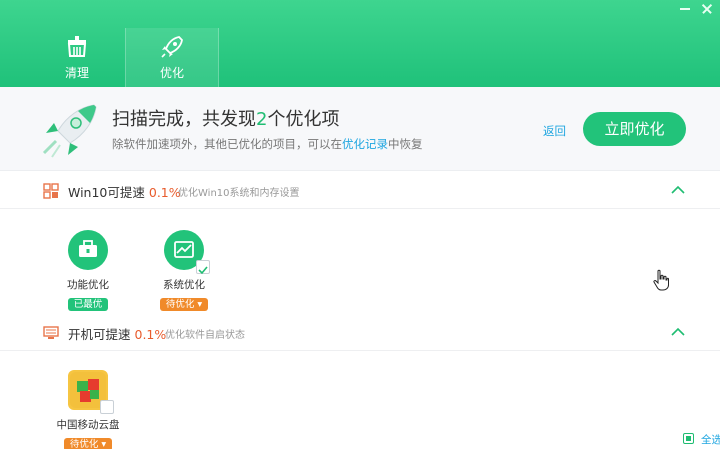 The width and height of the screenshot is (720, 449). What do you see at coordinates (365, 144) in the screenshot?
I see `optimize-history-link: 优化记录` at bounding box center [365, 144].